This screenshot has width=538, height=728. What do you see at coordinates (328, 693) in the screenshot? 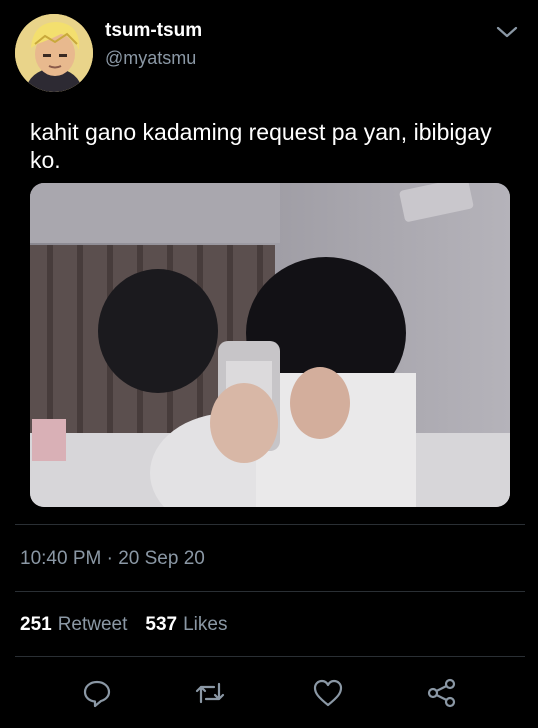
I see `heart-icon` at bounding box center [328, 693].